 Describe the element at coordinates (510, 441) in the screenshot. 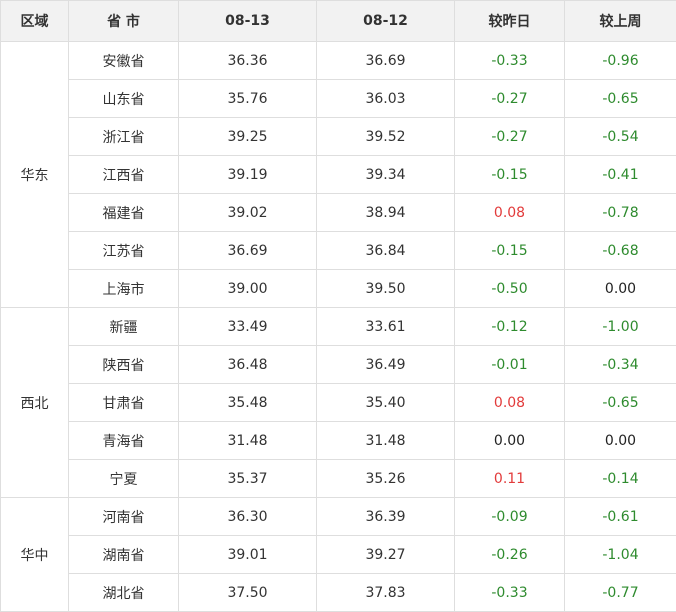

I see `change-vs-yesterday-cell: 0.00` at that location.